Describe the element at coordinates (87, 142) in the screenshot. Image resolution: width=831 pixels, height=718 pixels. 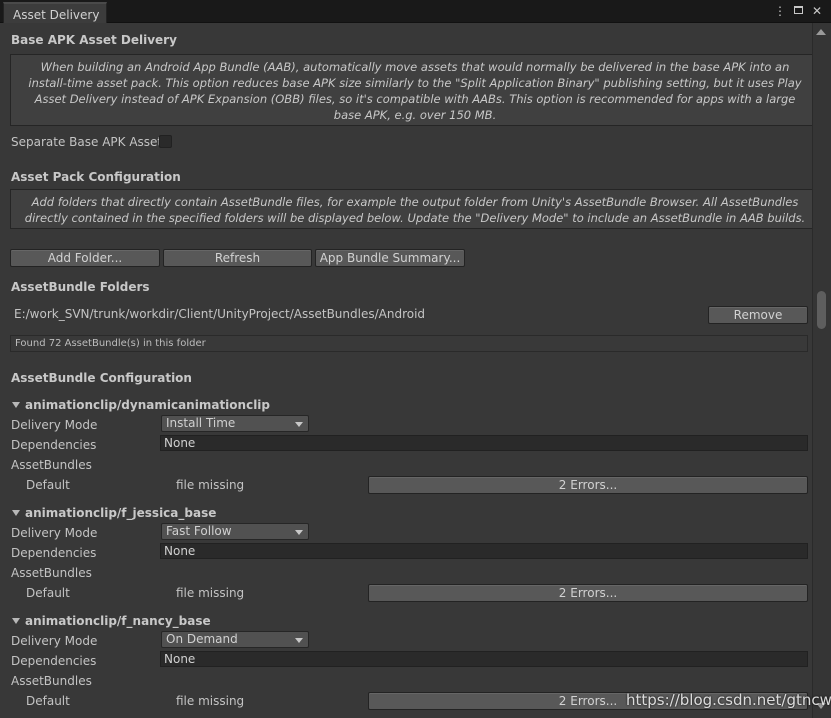
I see `separate-base-apk-label: Separate Base APK Asset` at that location.